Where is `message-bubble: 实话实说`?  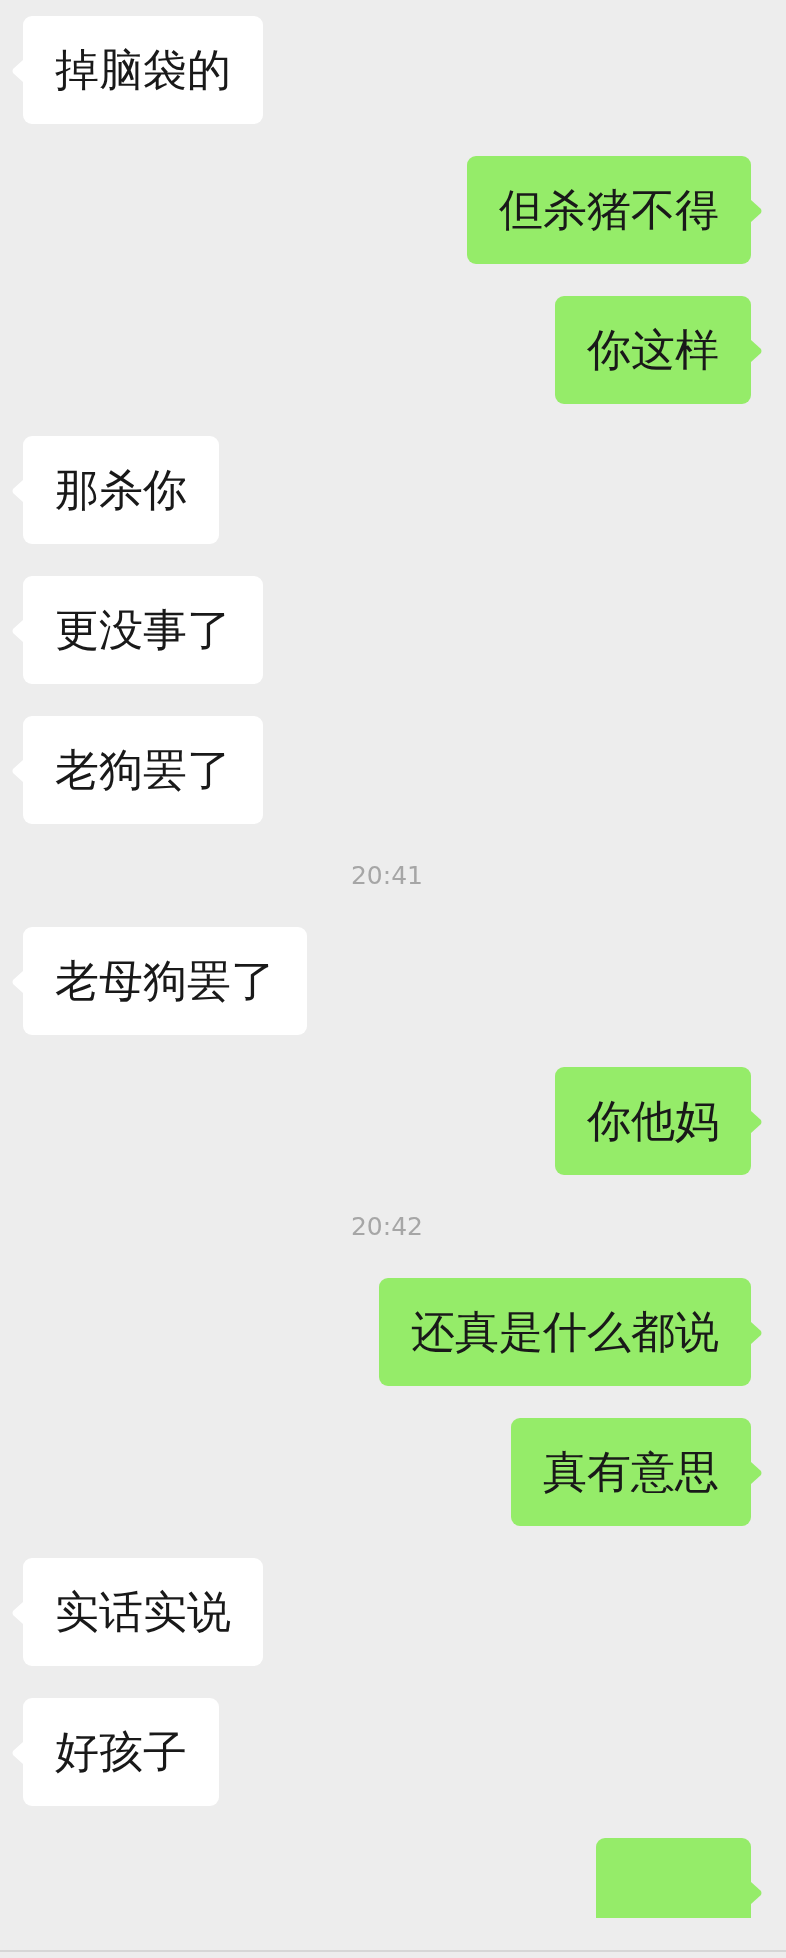 message-bubble: 实话实说 is located at coordinates (143, 1612).